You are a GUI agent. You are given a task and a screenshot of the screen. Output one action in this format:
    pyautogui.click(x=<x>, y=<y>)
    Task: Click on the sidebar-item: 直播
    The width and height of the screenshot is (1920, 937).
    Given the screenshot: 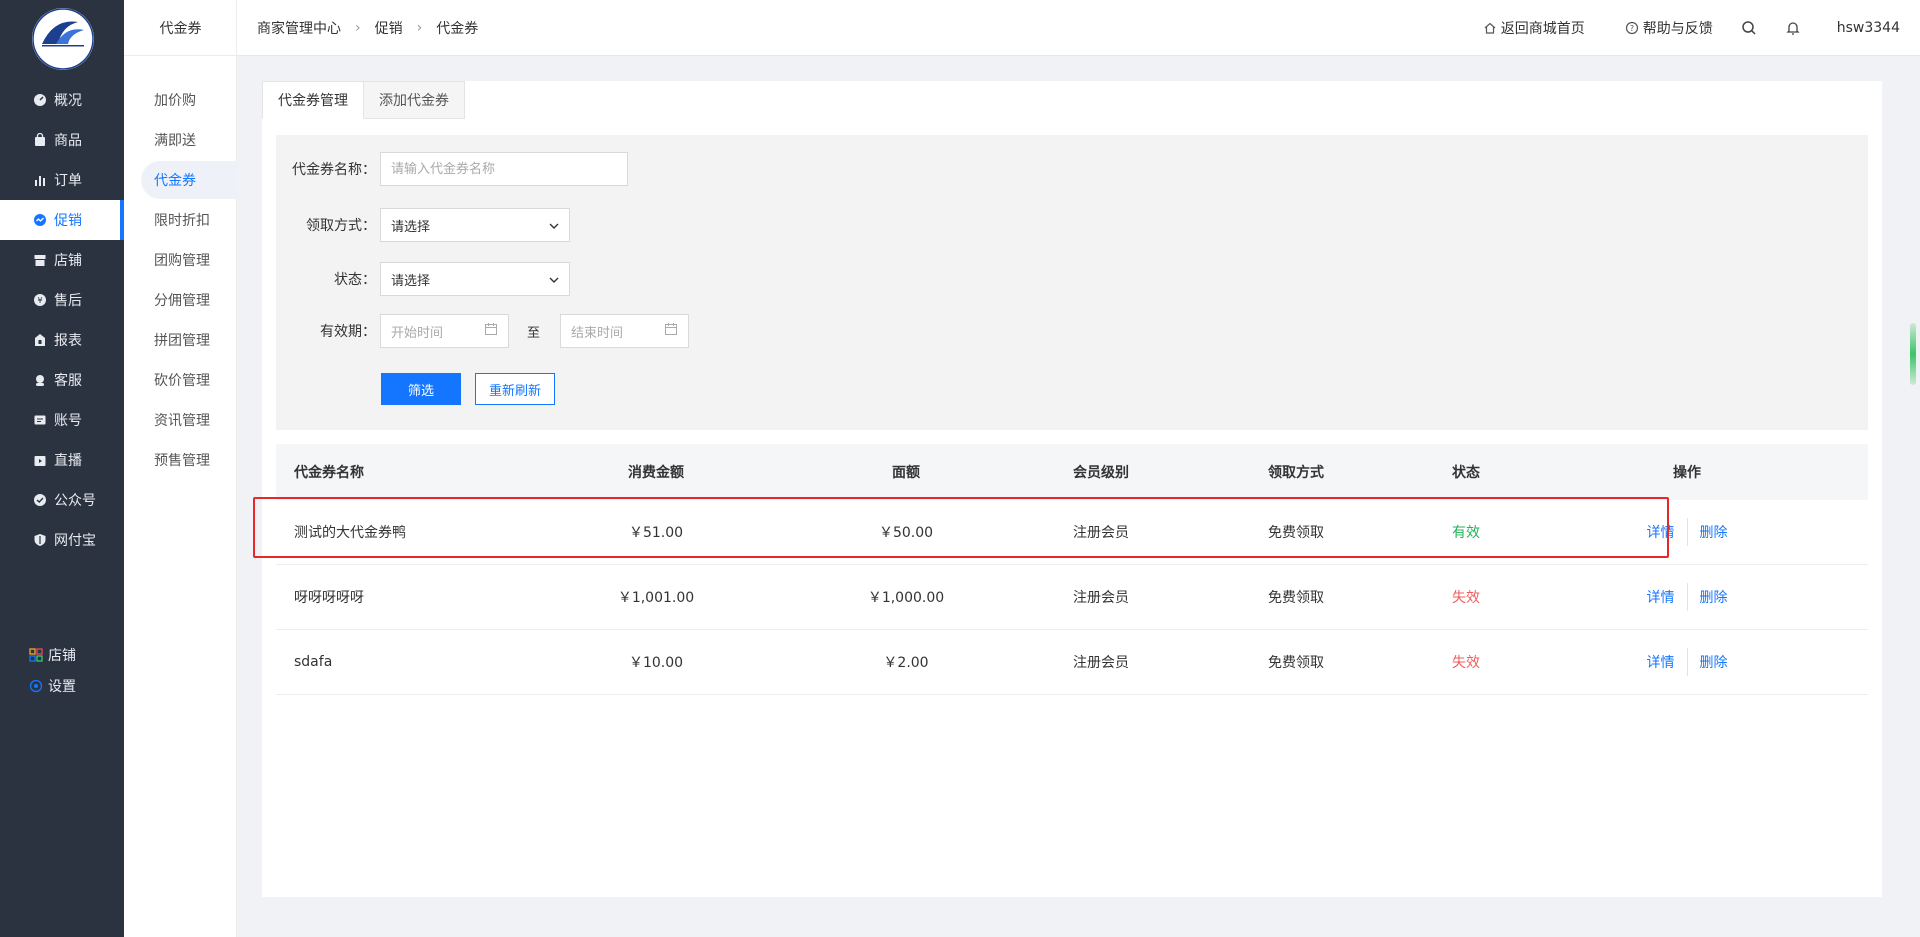 What is the action you would take?
    pyautogui.click(x=62, y=460)
    